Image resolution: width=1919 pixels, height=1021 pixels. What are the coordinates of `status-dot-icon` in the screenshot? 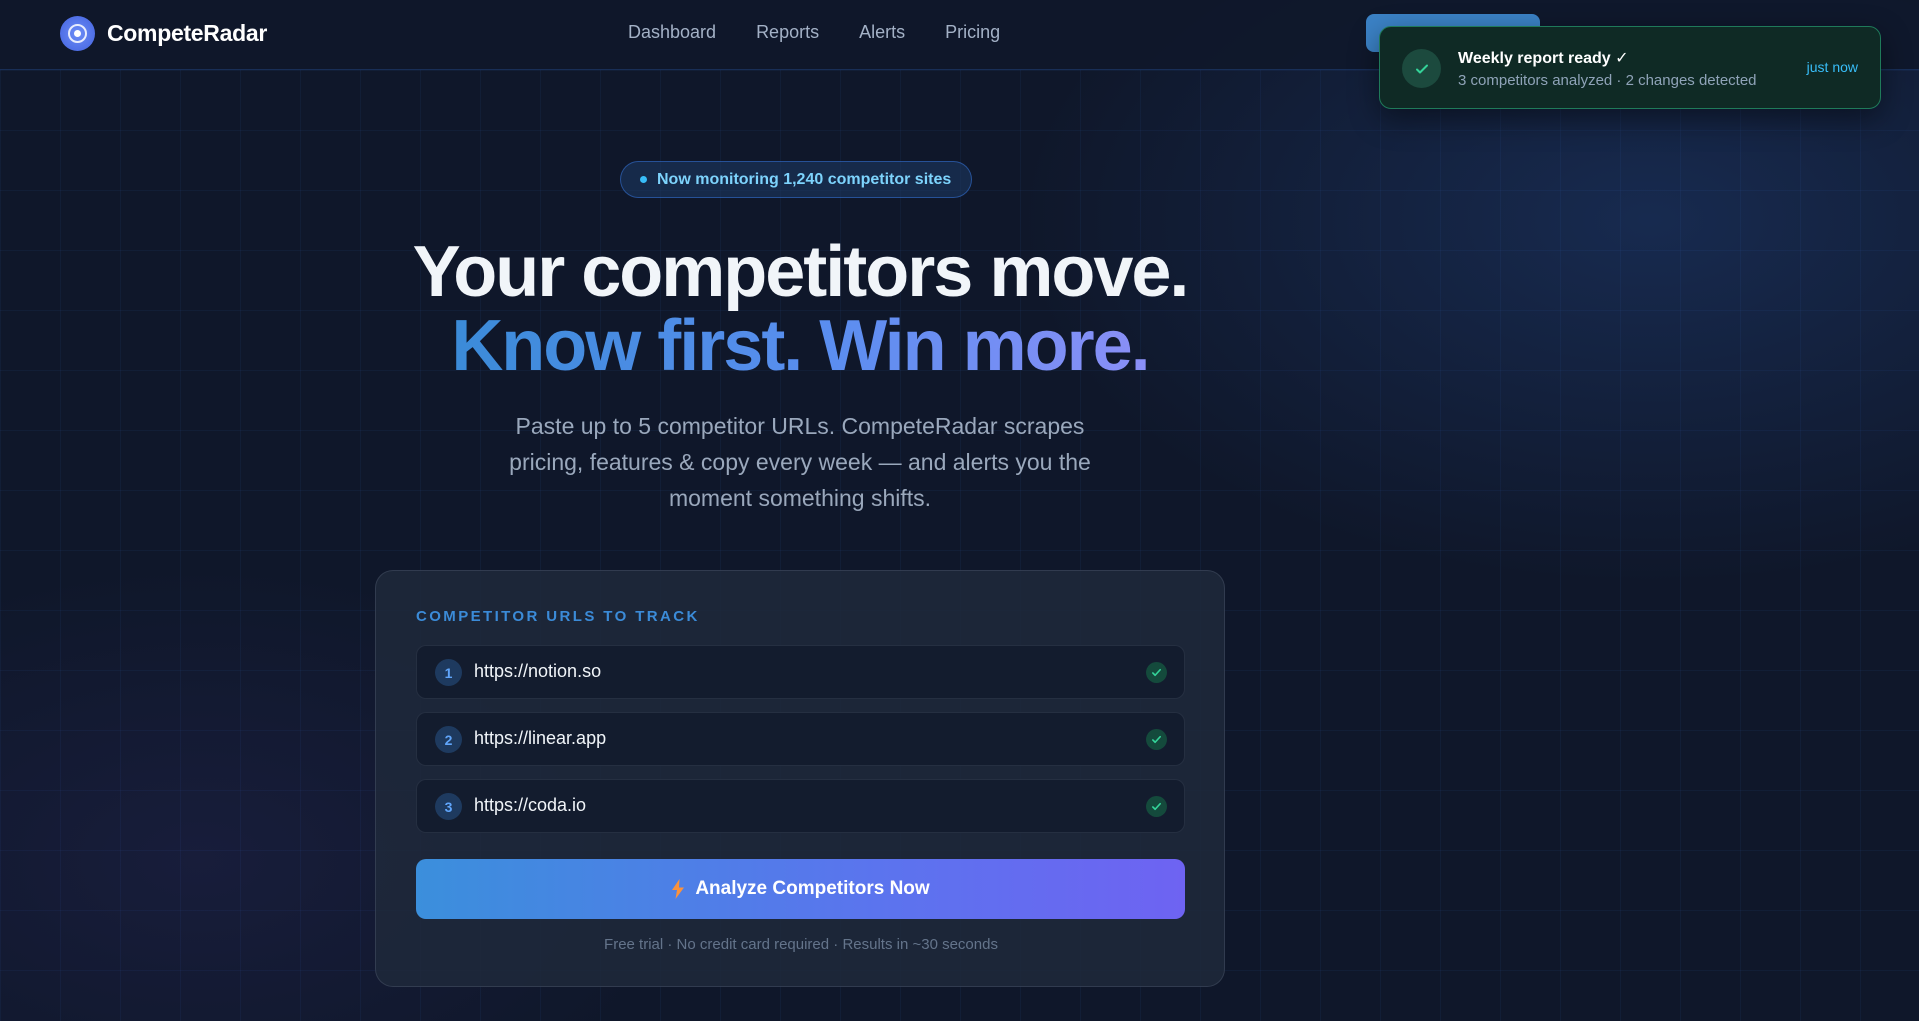 It's located at (643, 179).